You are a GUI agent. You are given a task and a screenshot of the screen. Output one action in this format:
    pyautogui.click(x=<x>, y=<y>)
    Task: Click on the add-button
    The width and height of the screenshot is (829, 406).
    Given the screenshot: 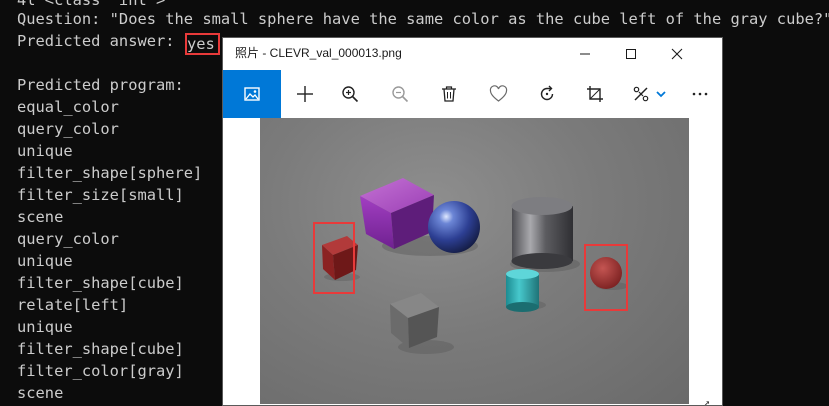 What is the action you would take?
    pyautogui.click(x=305, y=94)
    